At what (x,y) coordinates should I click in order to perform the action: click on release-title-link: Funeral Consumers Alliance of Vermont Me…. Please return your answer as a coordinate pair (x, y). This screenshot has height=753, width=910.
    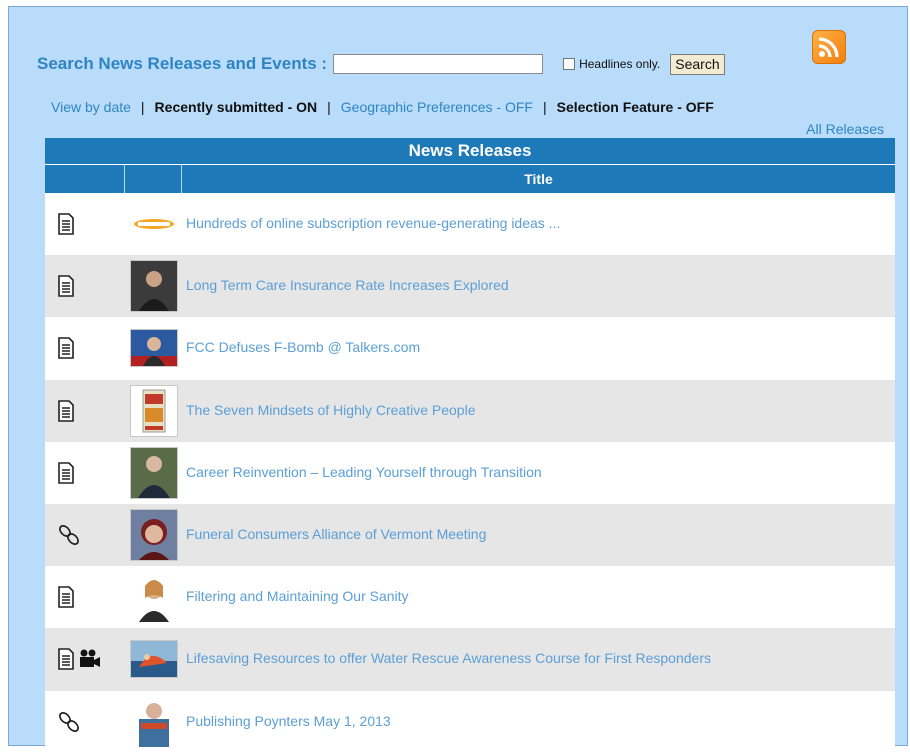
    Looking at the image, I should click on (336, 534).